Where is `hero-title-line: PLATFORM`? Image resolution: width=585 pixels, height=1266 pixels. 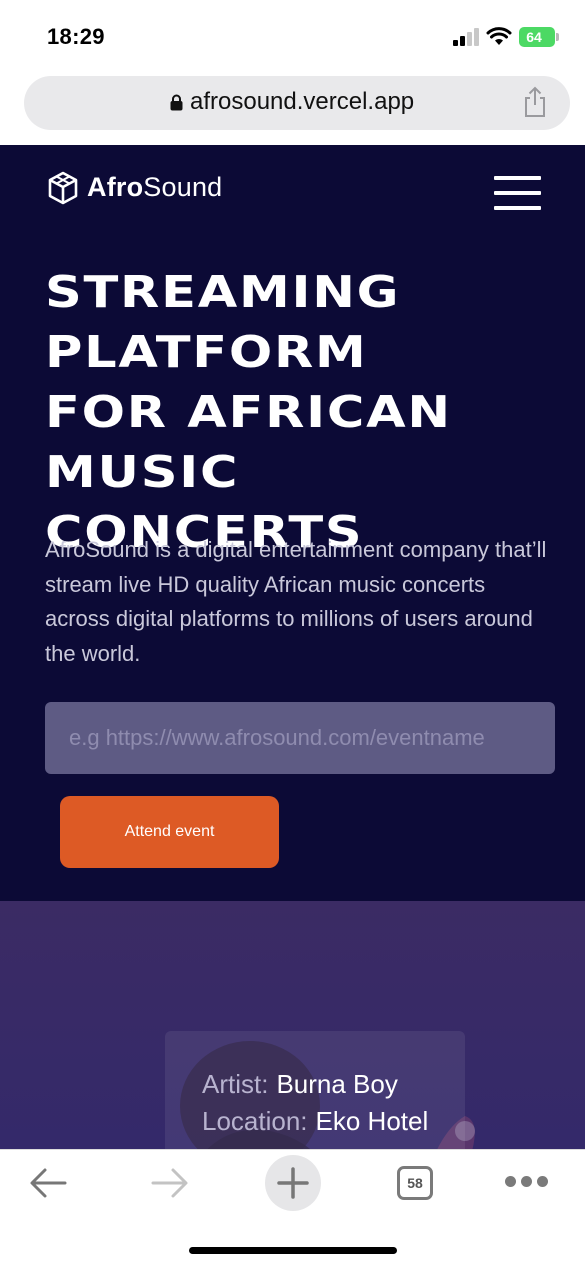 hero-title-line: PLATFORM is located at coordinates (206, 352).